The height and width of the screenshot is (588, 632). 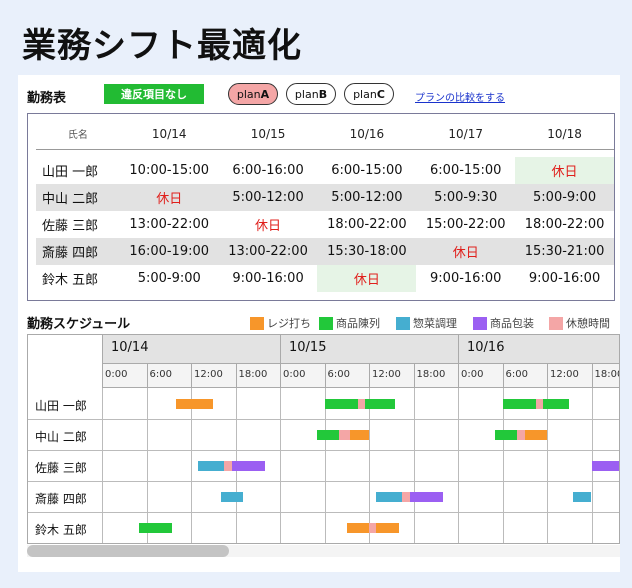 I want to click on plan-a-suffix: A, so click(x=265, y=94).